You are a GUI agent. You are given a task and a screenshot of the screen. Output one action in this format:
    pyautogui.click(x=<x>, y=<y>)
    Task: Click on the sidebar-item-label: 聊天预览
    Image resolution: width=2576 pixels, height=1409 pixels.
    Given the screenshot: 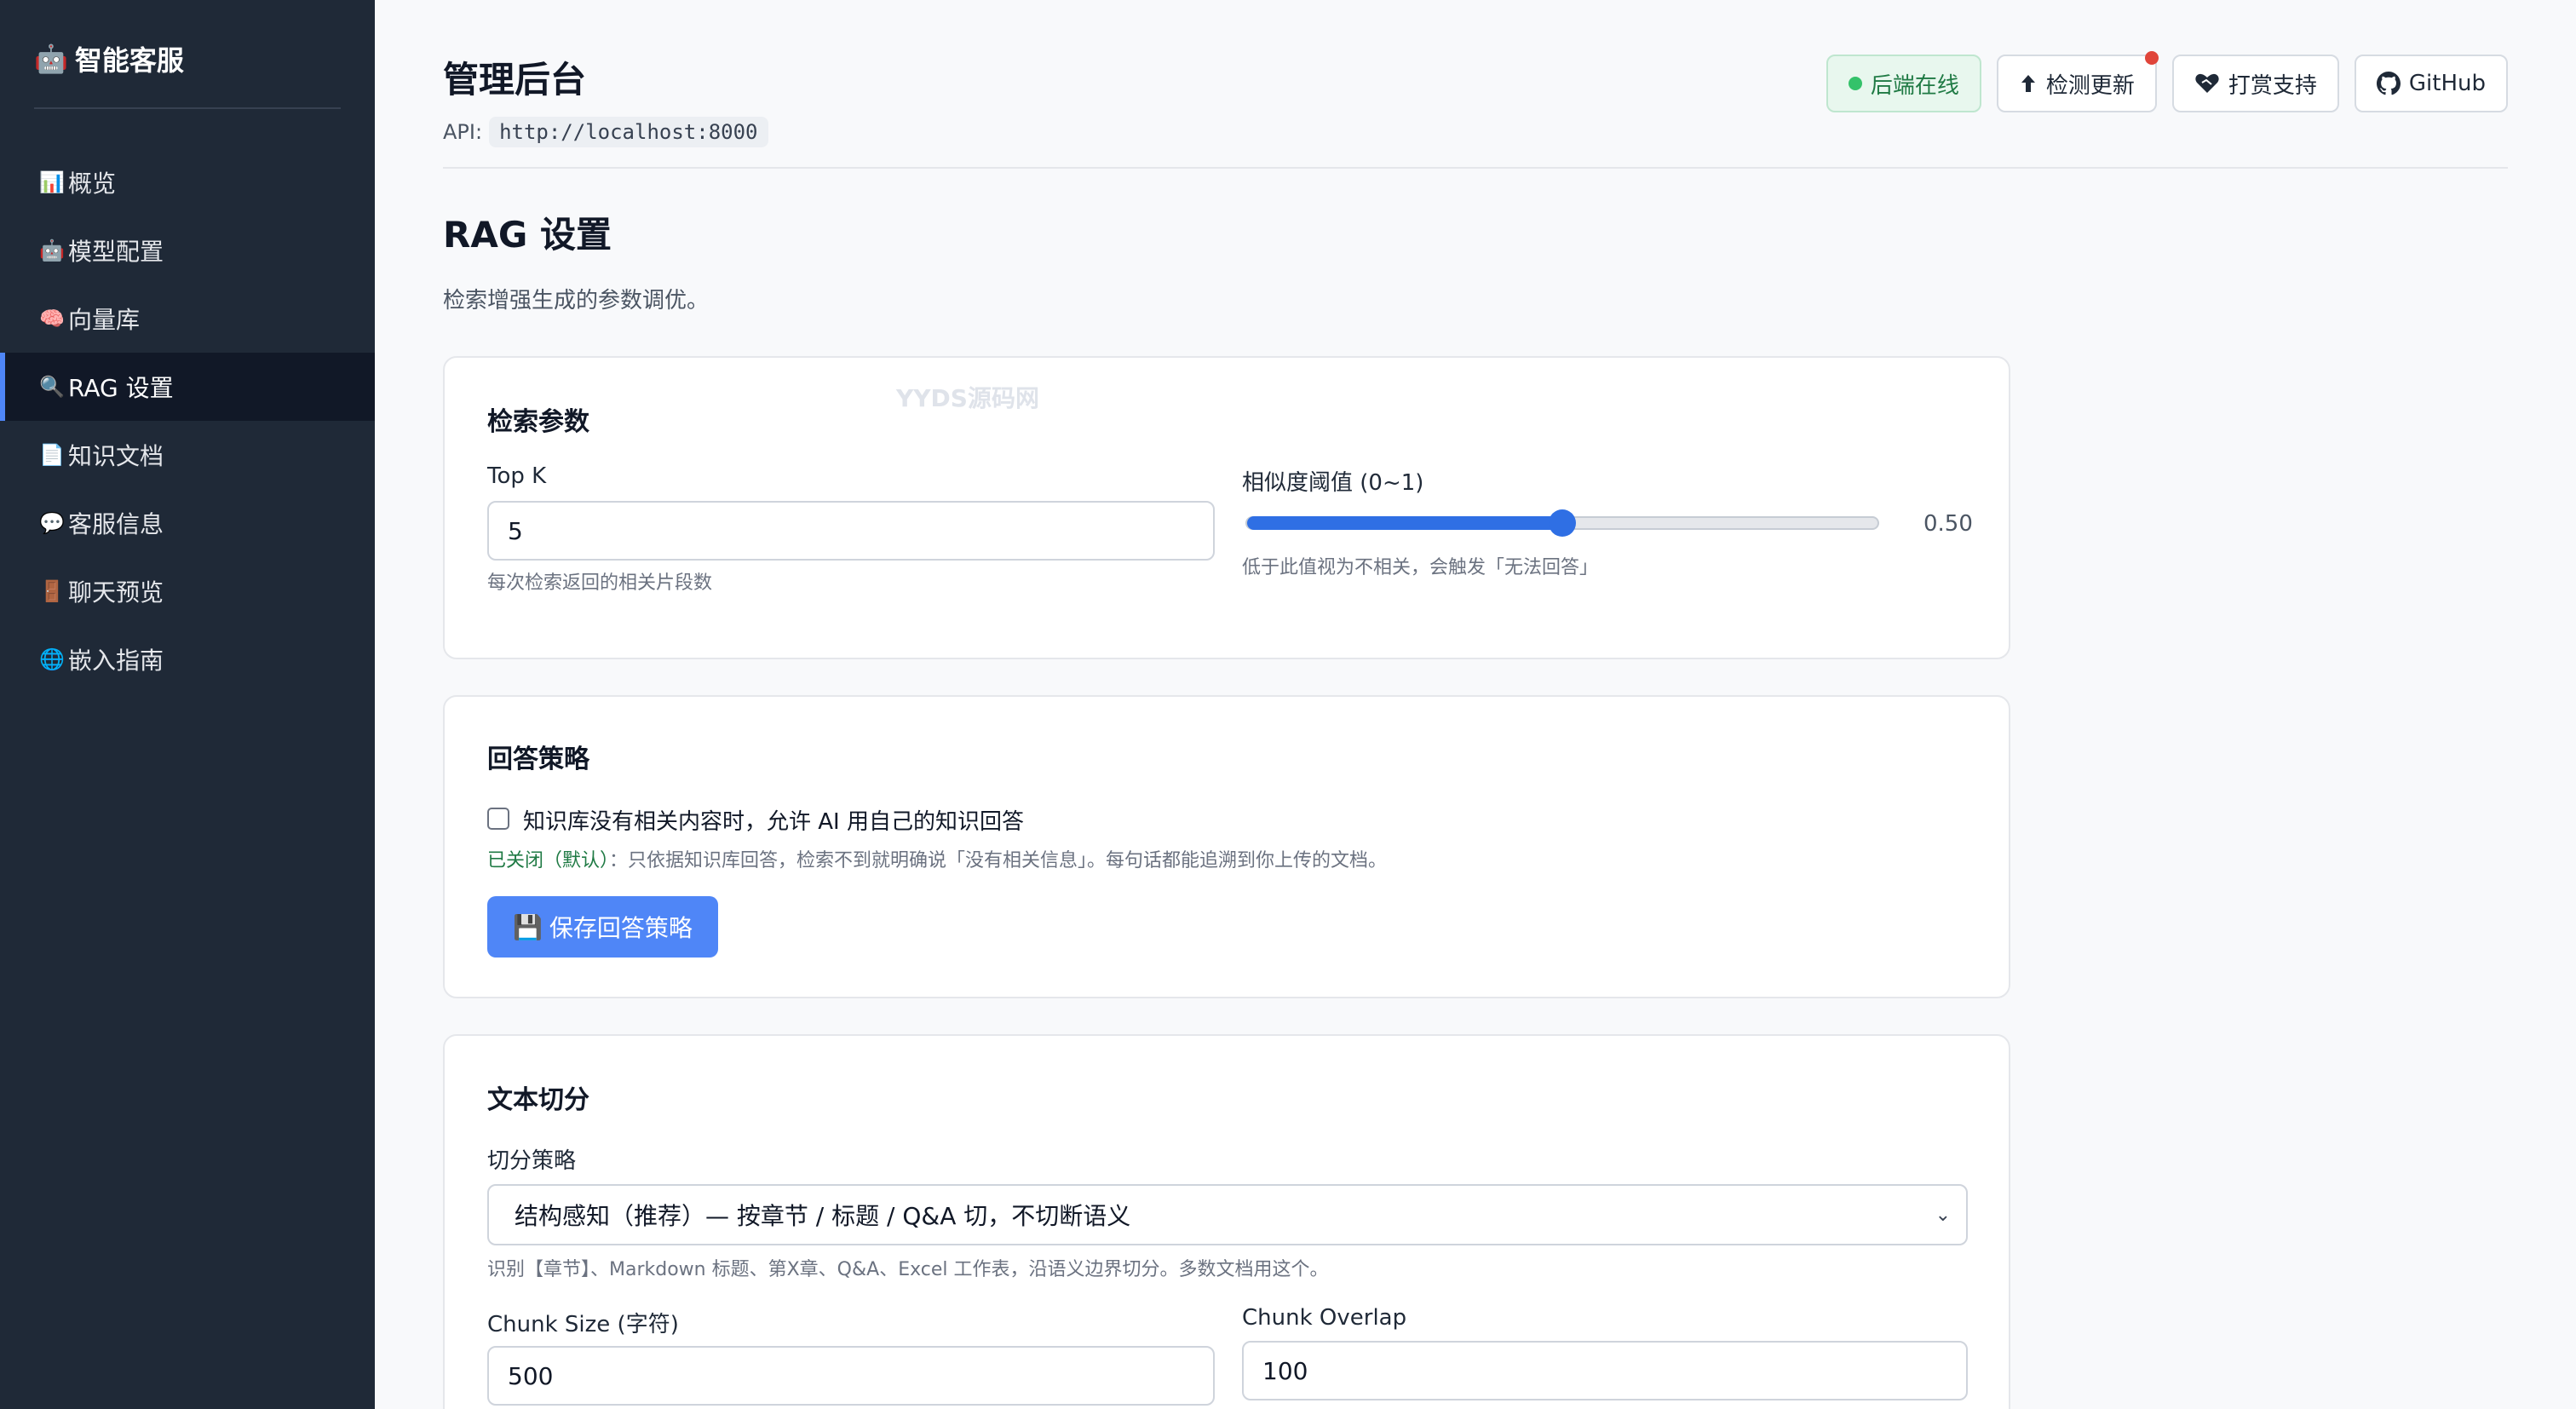 What is the action you would take?
    pyautogui.click(x=116, y=592)
    